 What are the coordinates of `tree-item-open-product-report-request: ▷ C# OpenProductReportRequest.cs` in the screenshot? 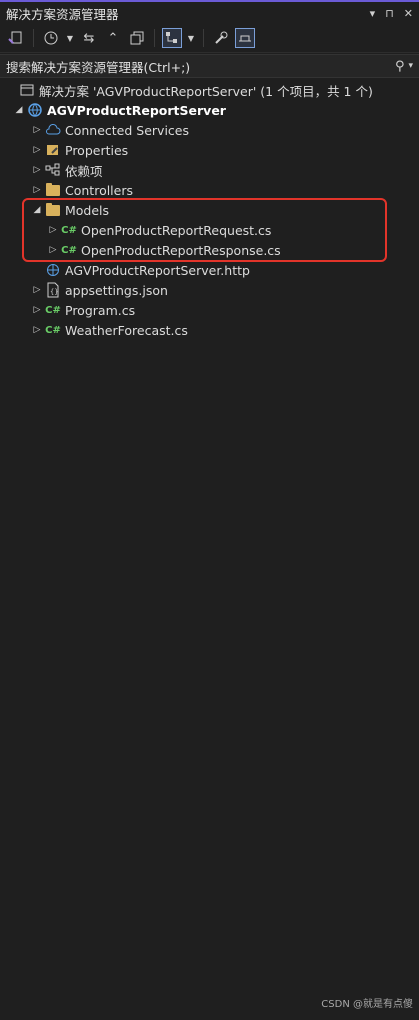 It's located at (209, 230).